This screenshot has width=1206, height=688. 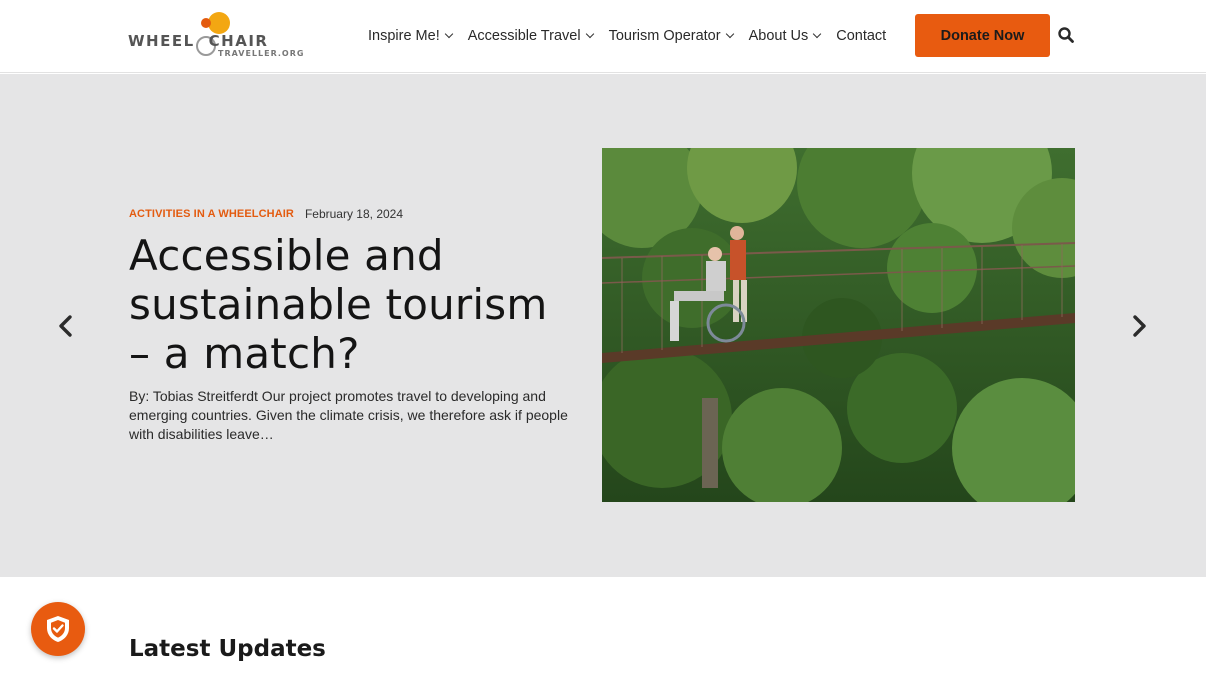 I want to click on latest-updates-heading: Latest Updates, so click(x=227, y=649).